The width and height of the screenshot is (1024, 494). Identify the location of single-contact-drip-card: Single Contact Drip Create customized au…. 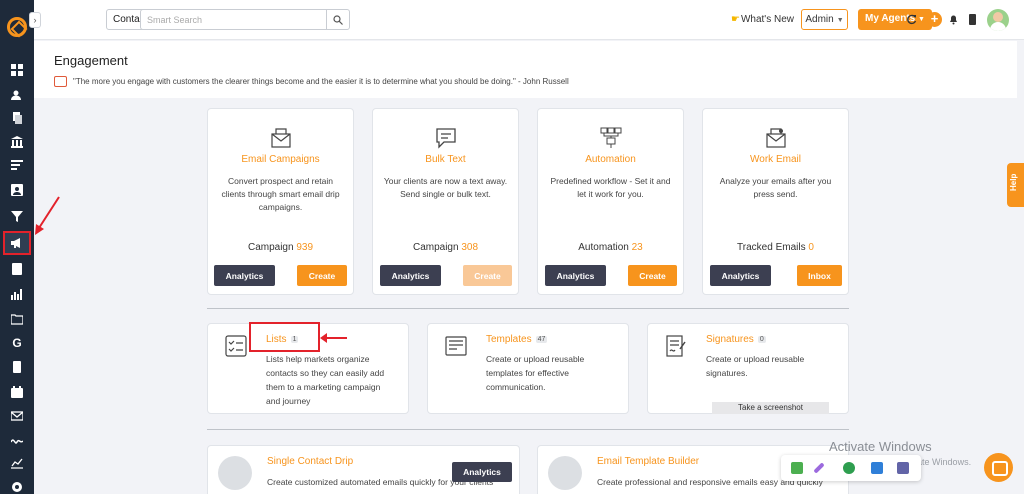
(363, 469).